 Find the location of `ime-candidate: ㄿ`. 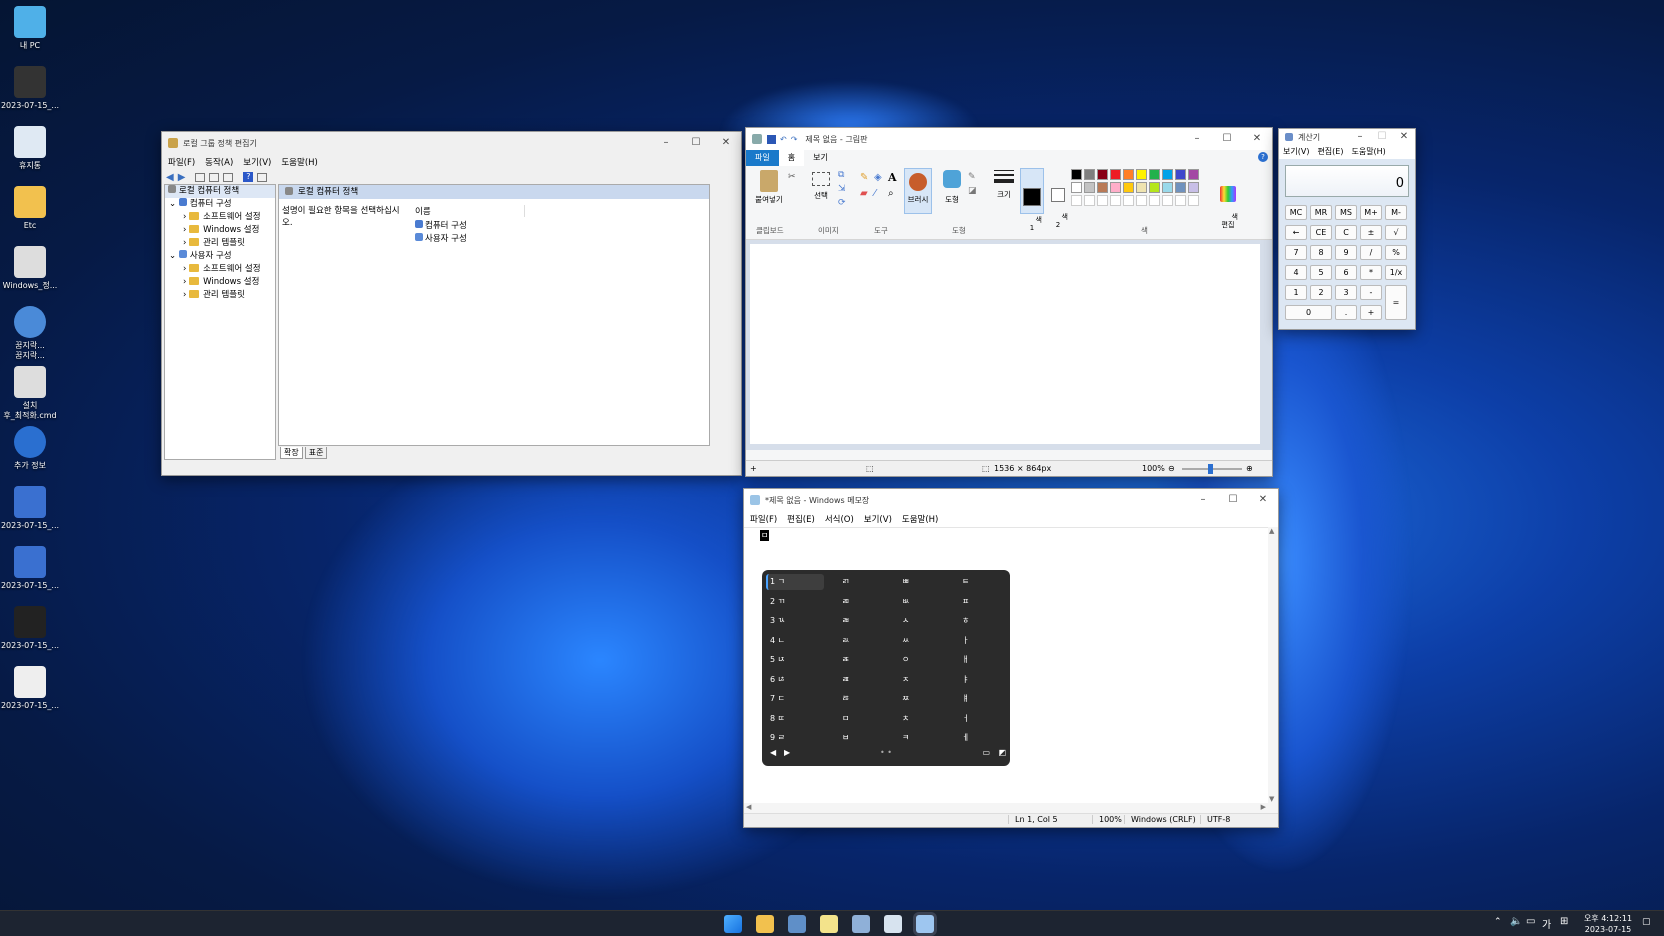

ime-candidate: ㄿ is located at coordinates (845, 680).